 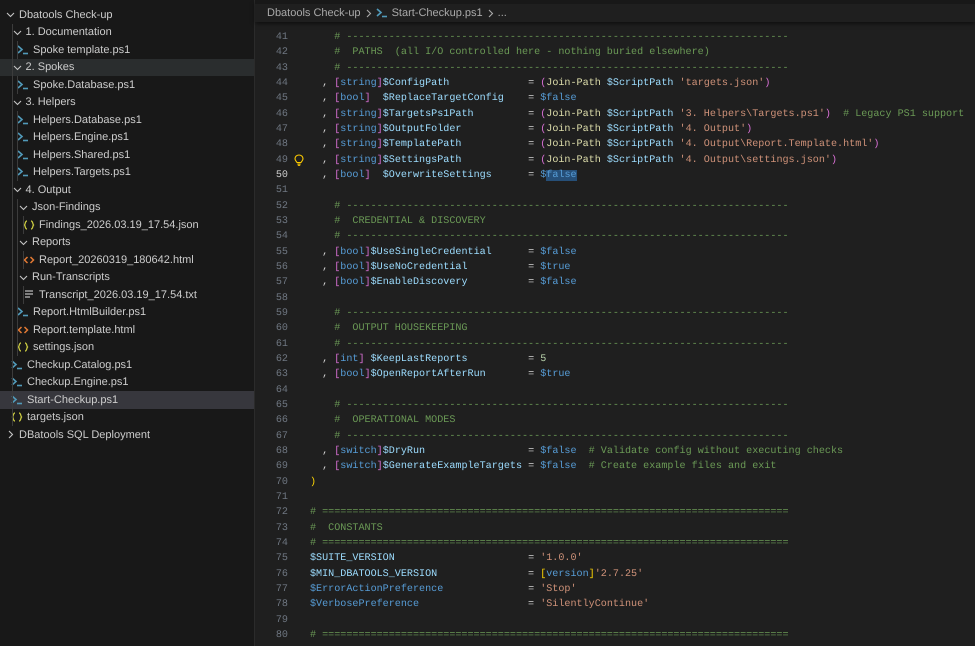 What do you see at coordinates (281, 222) in the screenshot?
I see `line-number: 53` at bounding box center [281, 222].